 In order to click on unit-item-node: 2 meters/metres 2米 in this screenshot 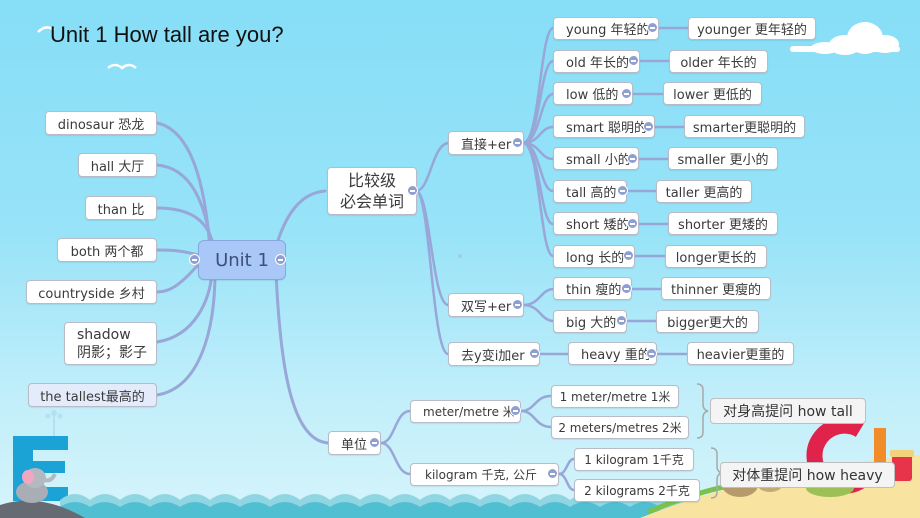, I will do `click(620, 427)`.